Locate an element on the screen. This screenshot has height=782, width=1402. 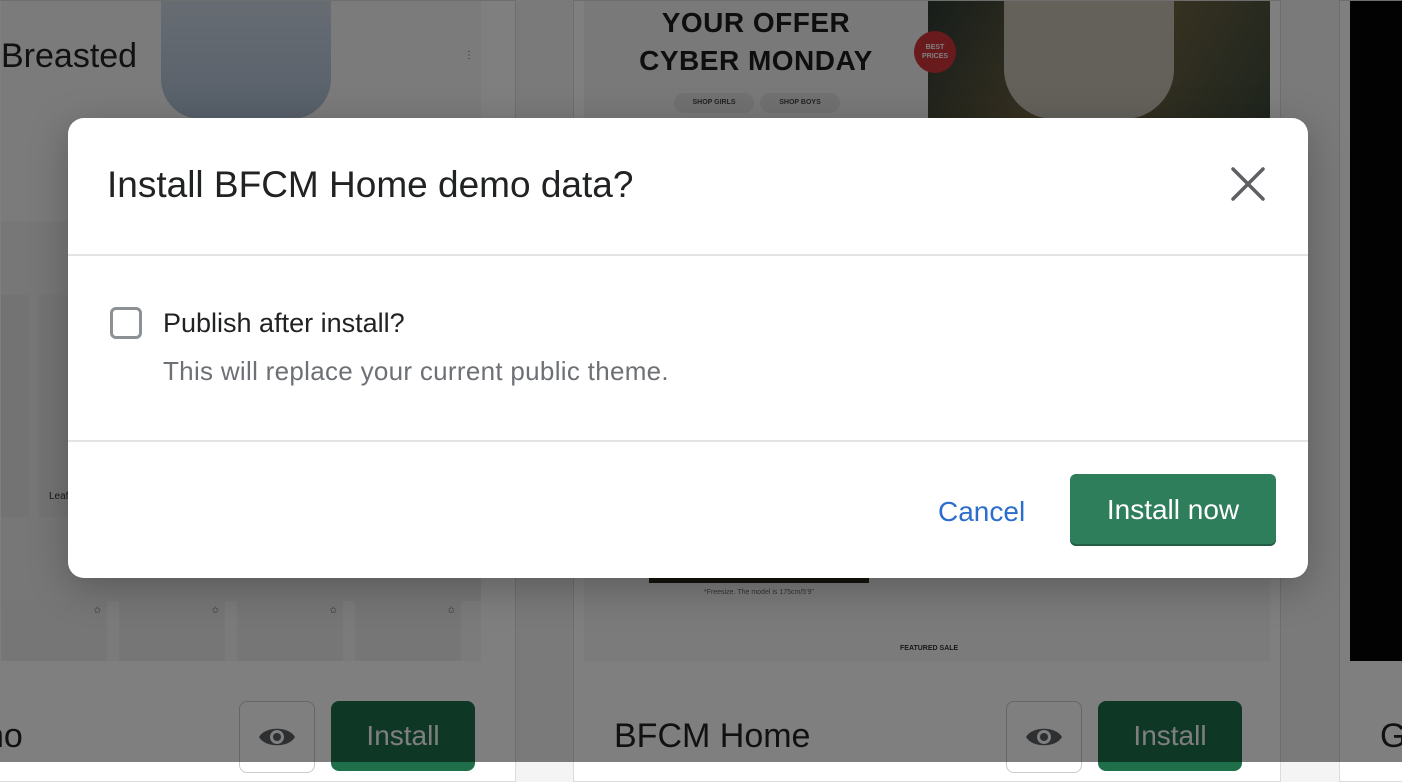
close-icon is located at coordinates (1248, 184).